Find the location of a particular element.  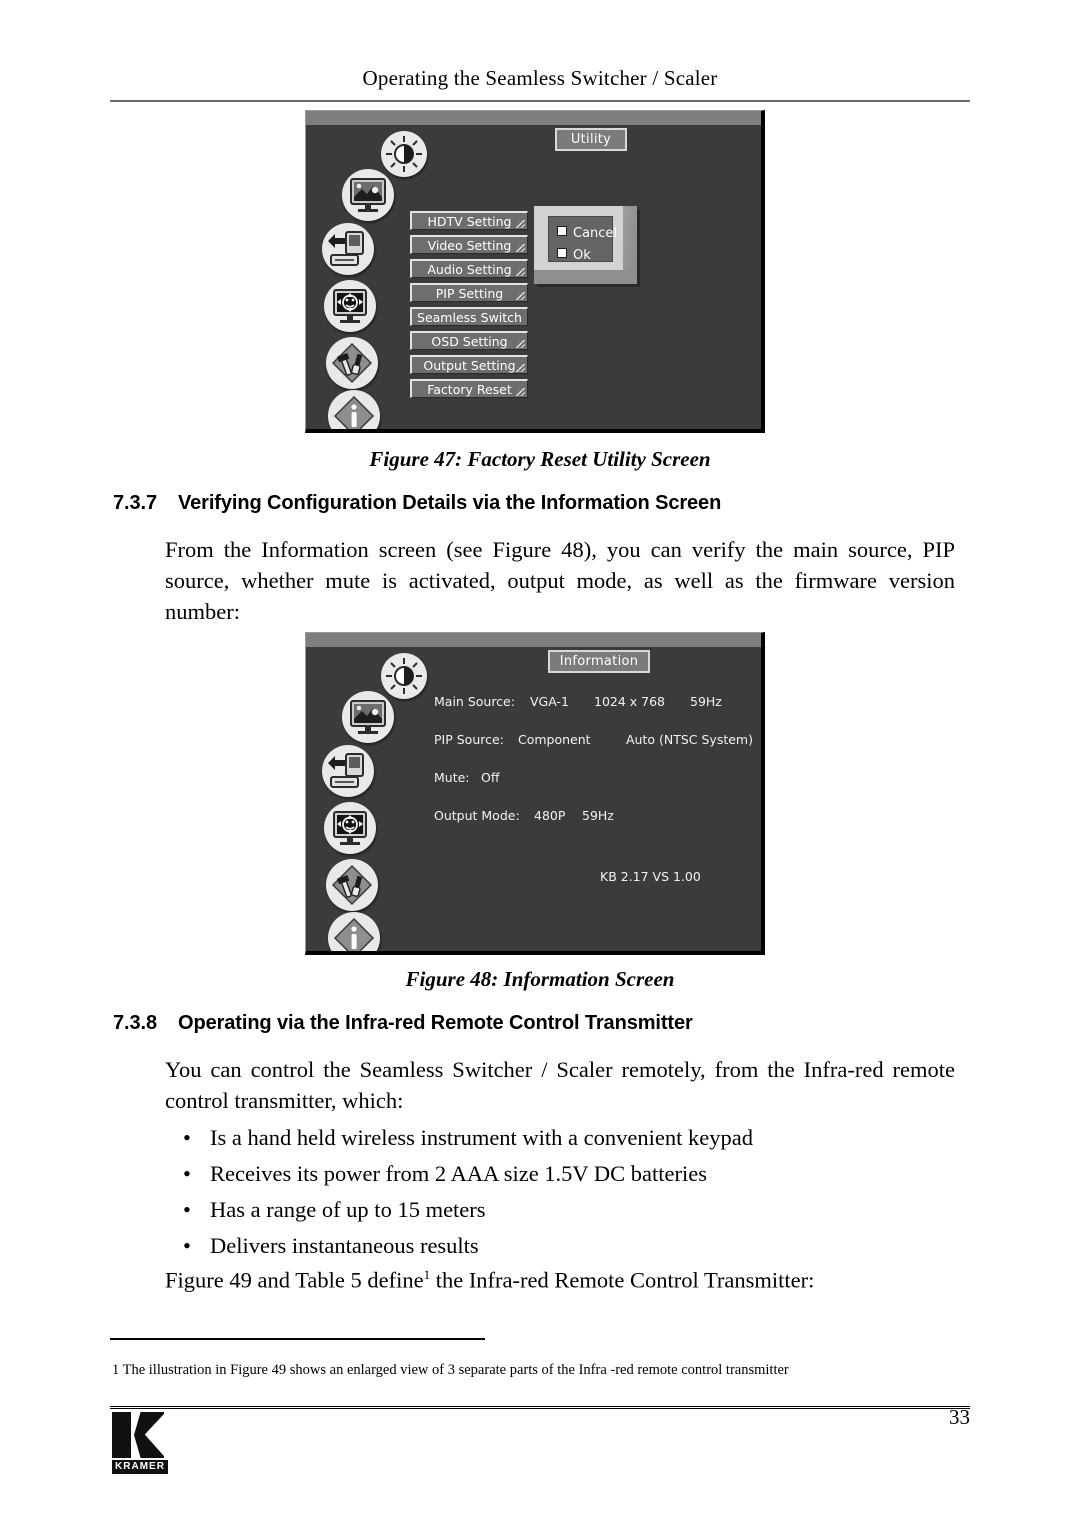

menu-item-pip-setting: PIP Setting is located at coordinates (469, 292).